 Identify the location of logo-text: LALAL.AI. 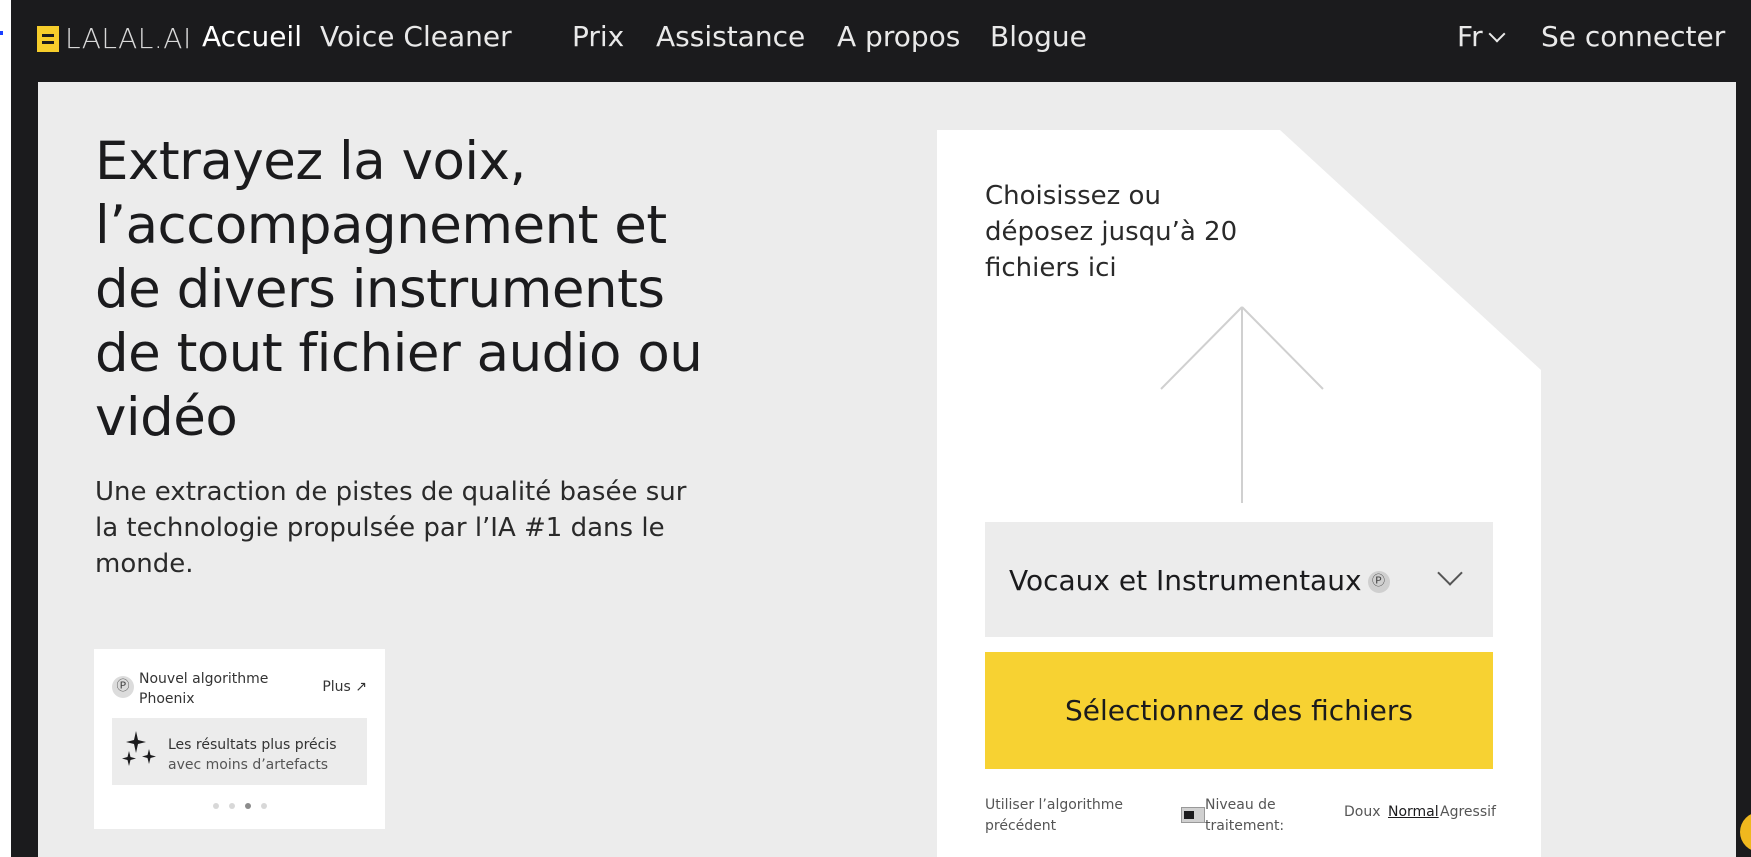
(128, 38).